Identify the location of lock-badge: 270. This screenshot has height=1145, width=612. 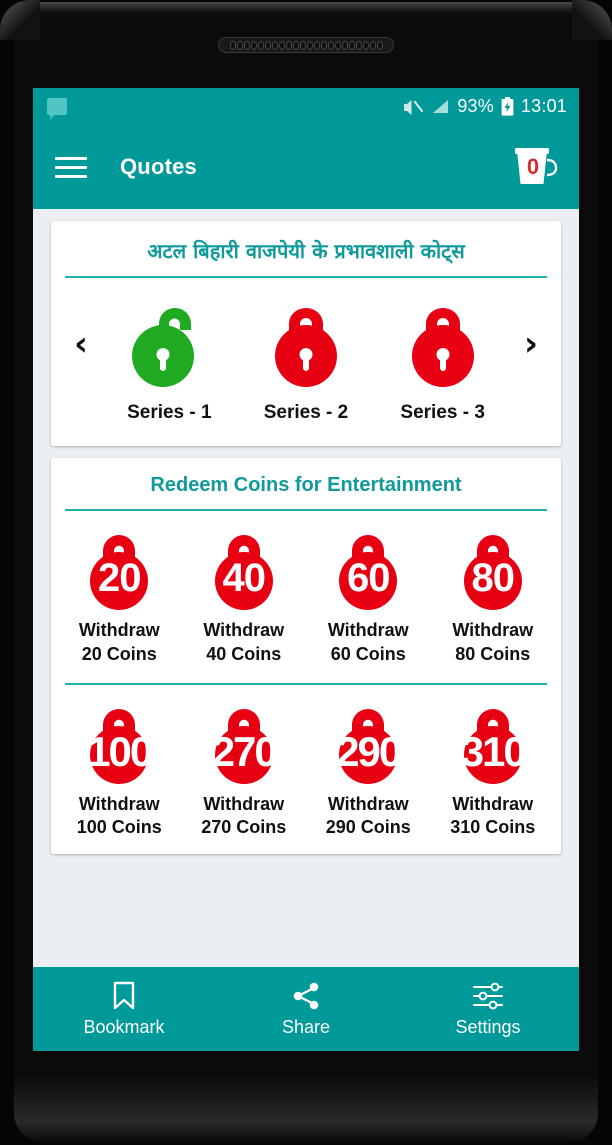
(244, 741).